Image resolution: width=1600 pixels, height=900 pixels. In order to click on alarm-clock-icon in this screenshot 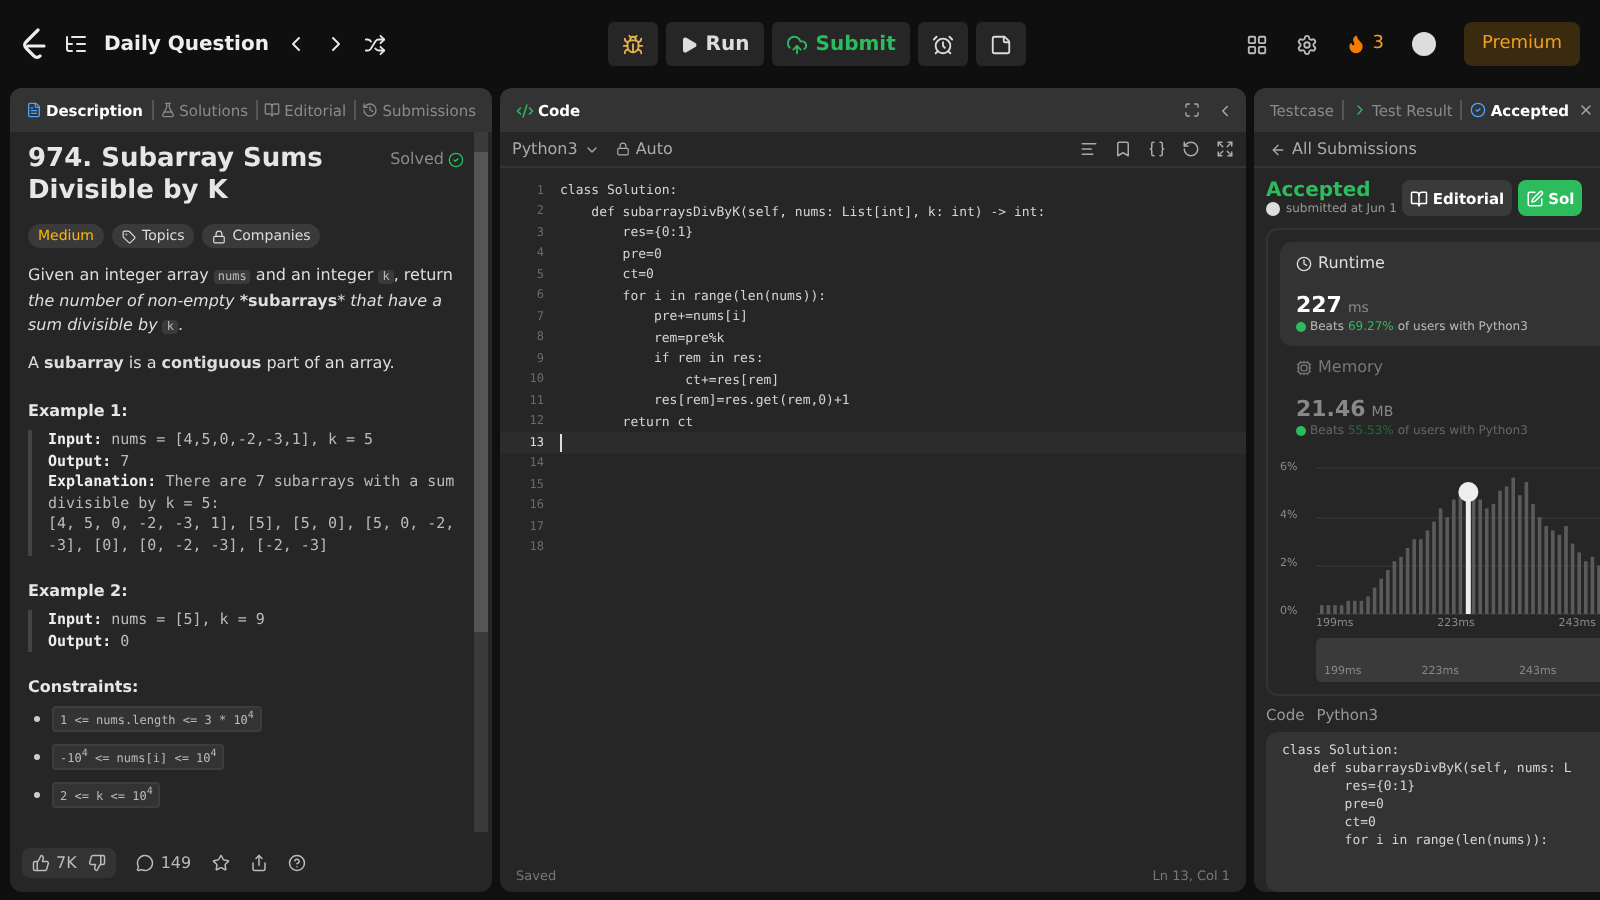, I will do `click(942, 44)`.